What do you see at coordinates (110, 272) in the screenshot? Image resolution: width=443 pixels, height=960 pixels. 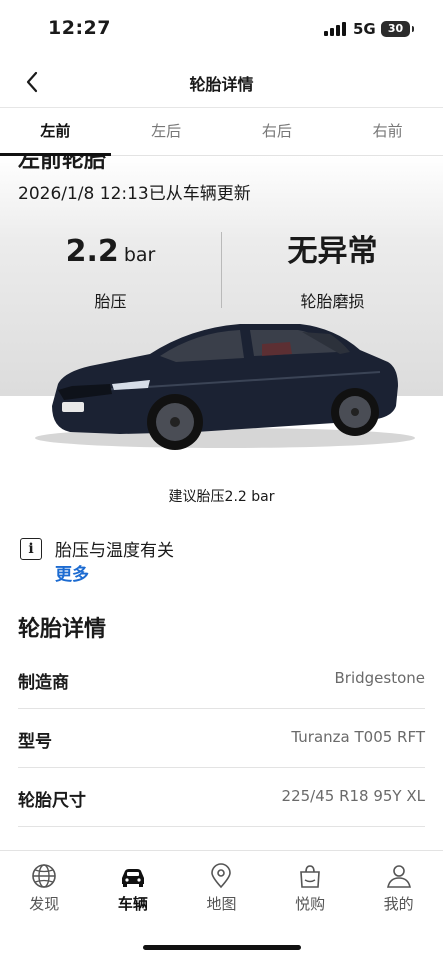 I see `pressure-metric: 2.2 bar 胎压` at bounding box center [110, 272].